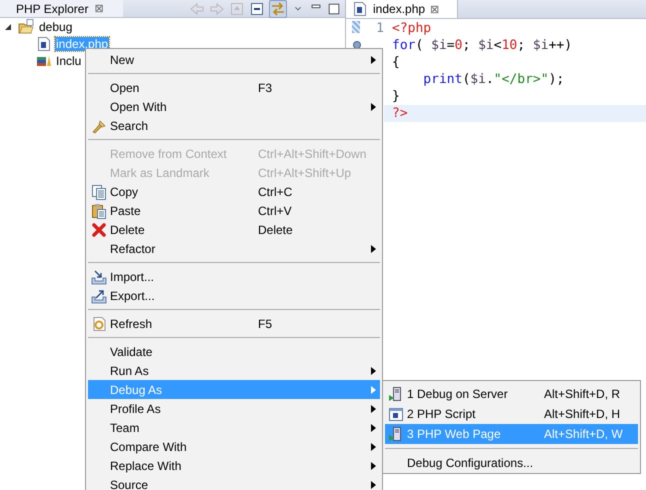 This screenshot has width=646, height=490. What do you see at coordinates (129, 484) in the screenshot?
I see `menu-label: Source` at bounding box center [129, 484].